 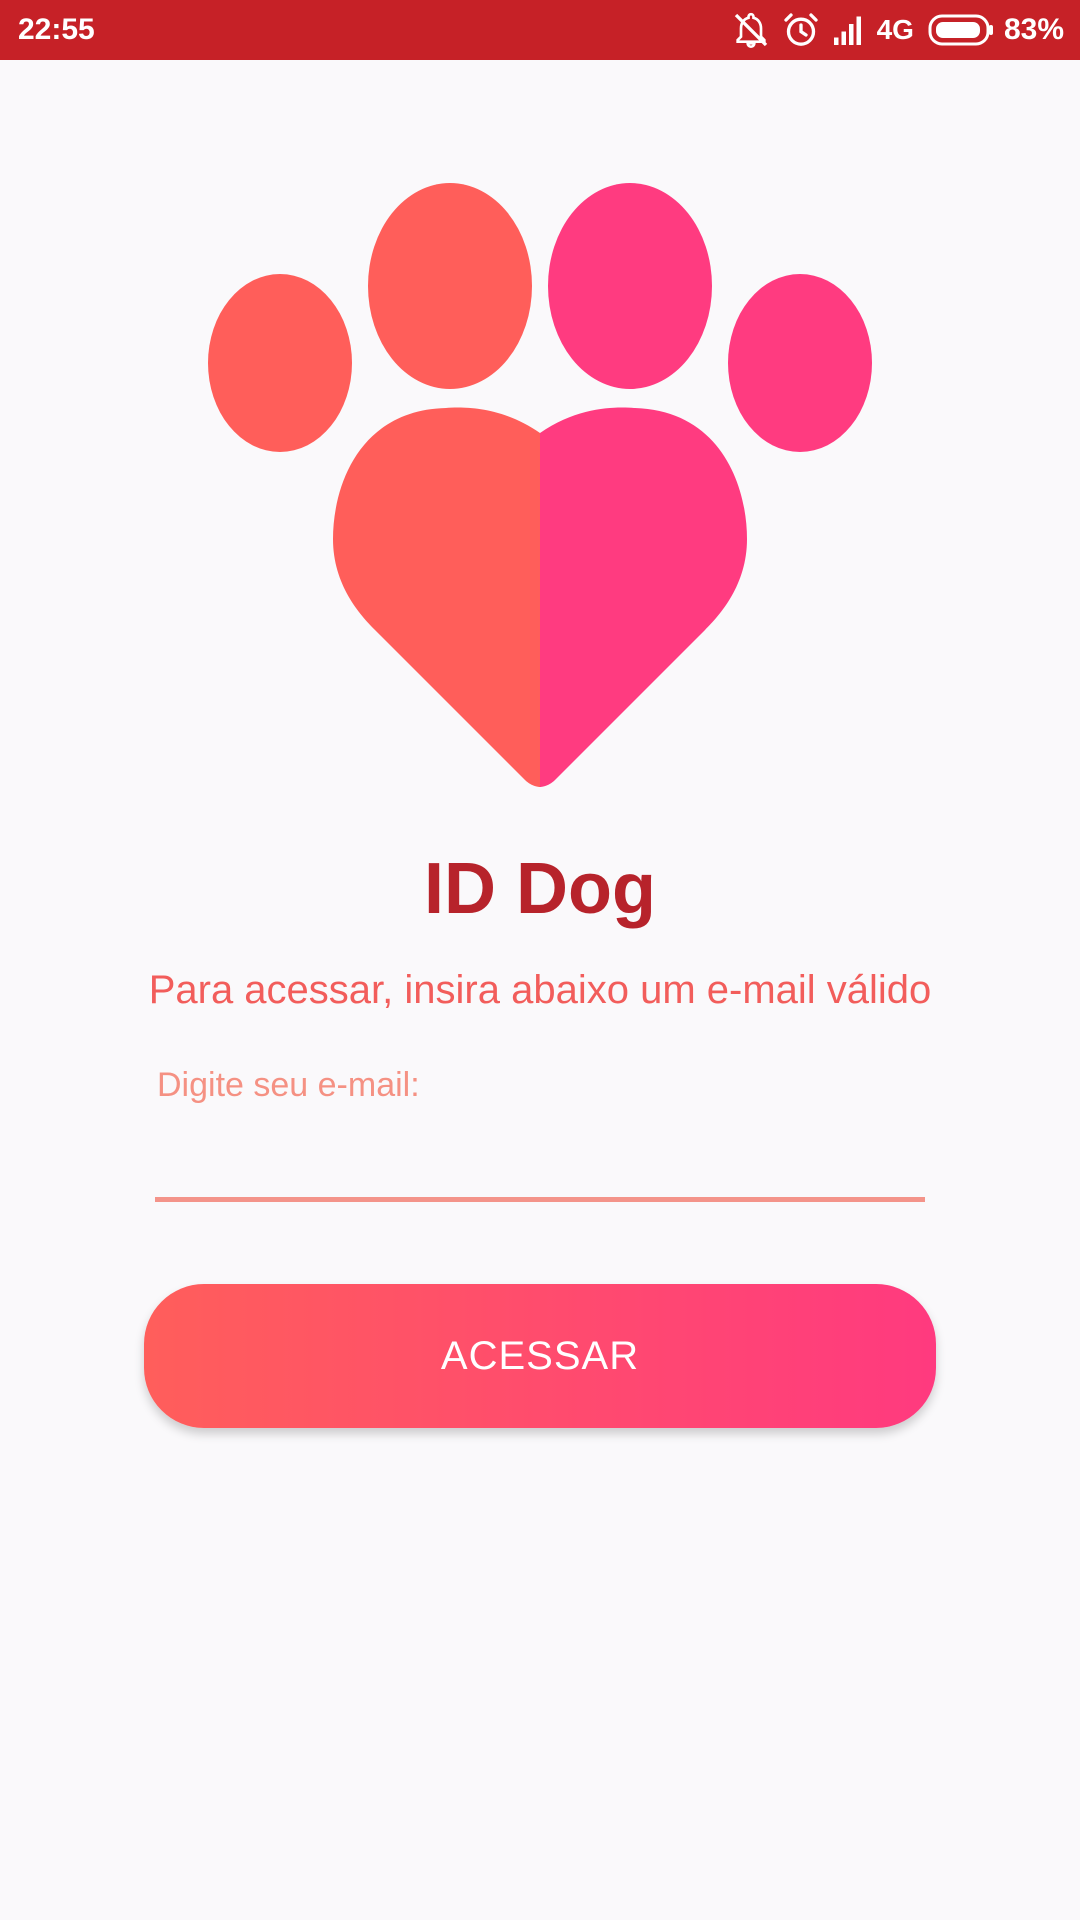 I want to click on battery-percent: 83%, so click(x=1033, y=29).